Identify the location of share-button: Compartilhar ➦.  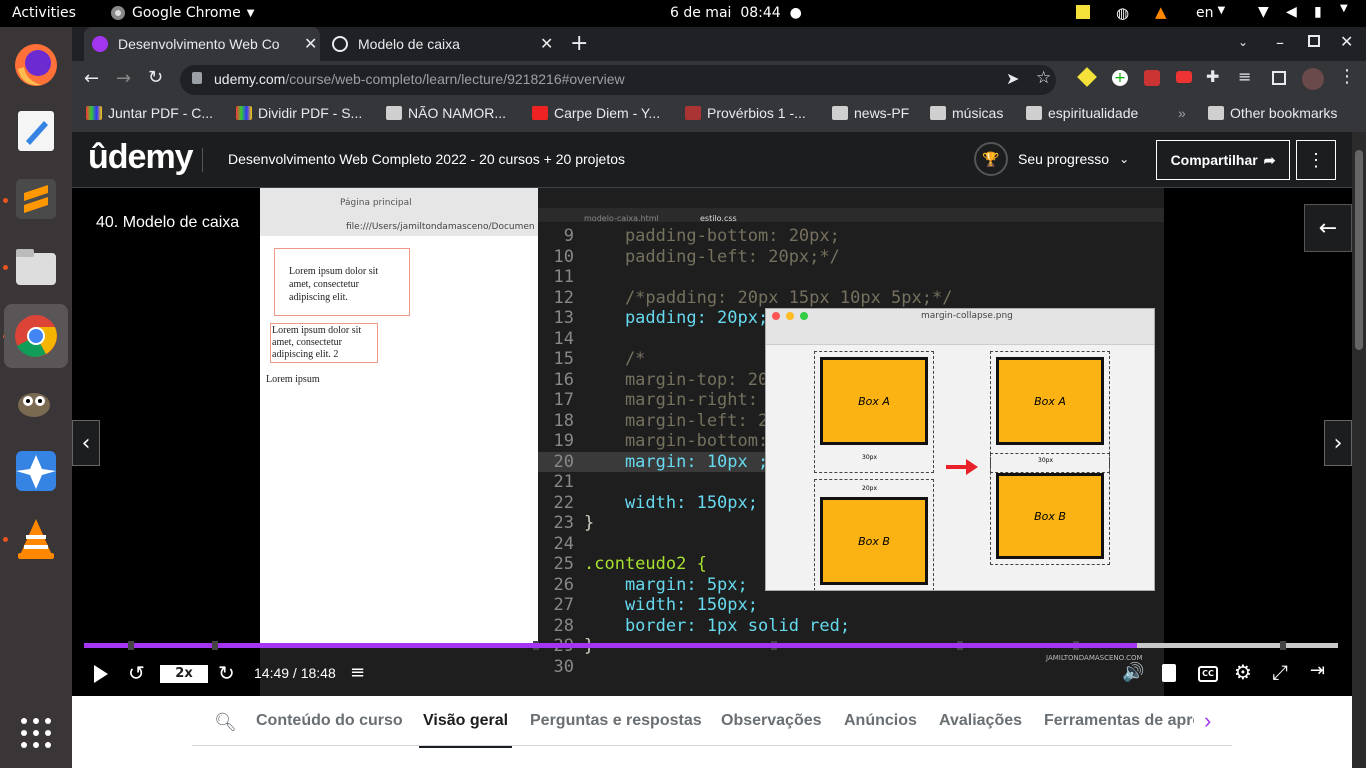
(1223, 160).